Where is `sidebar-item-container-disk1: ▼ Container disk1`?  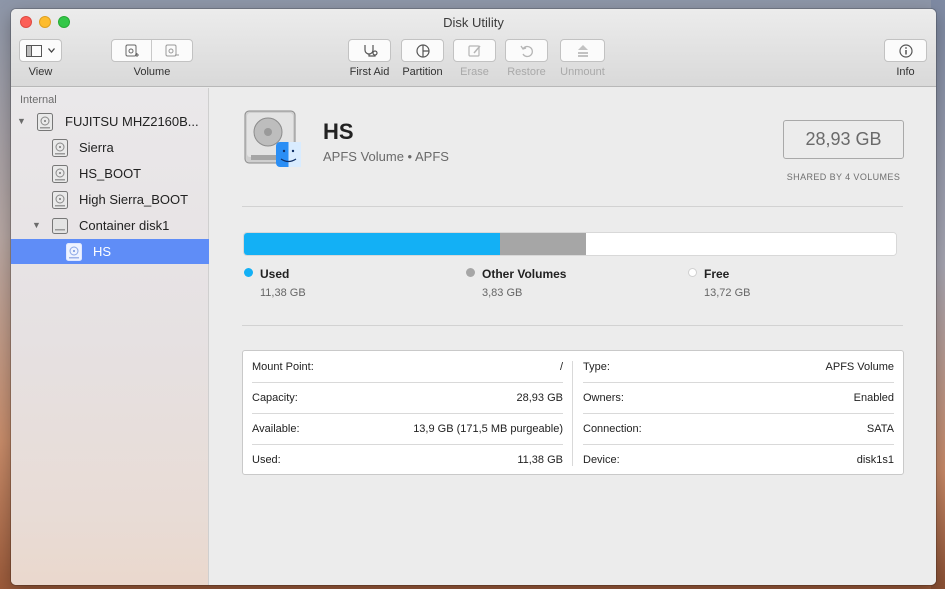 sidebar-item-container-disk1: ▼ Container disk1 is located at coordinates (110, 225).